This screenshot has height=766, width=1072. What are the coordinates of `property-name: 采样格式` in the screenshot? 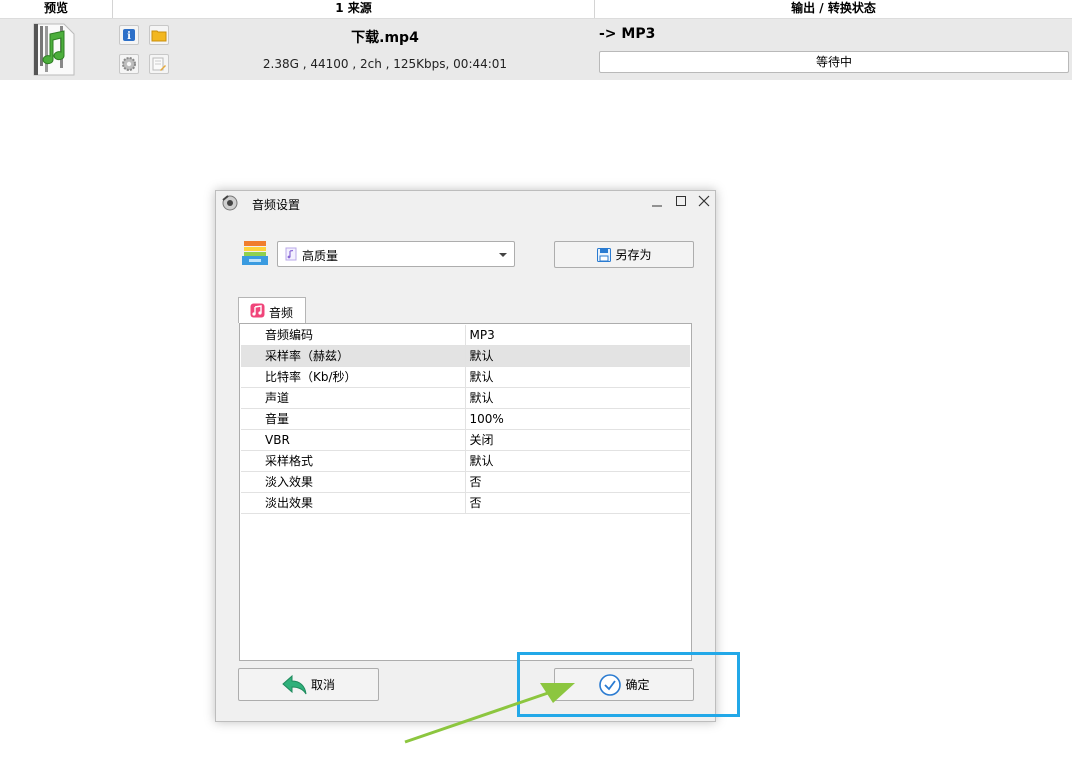 It's located at (353, 461).